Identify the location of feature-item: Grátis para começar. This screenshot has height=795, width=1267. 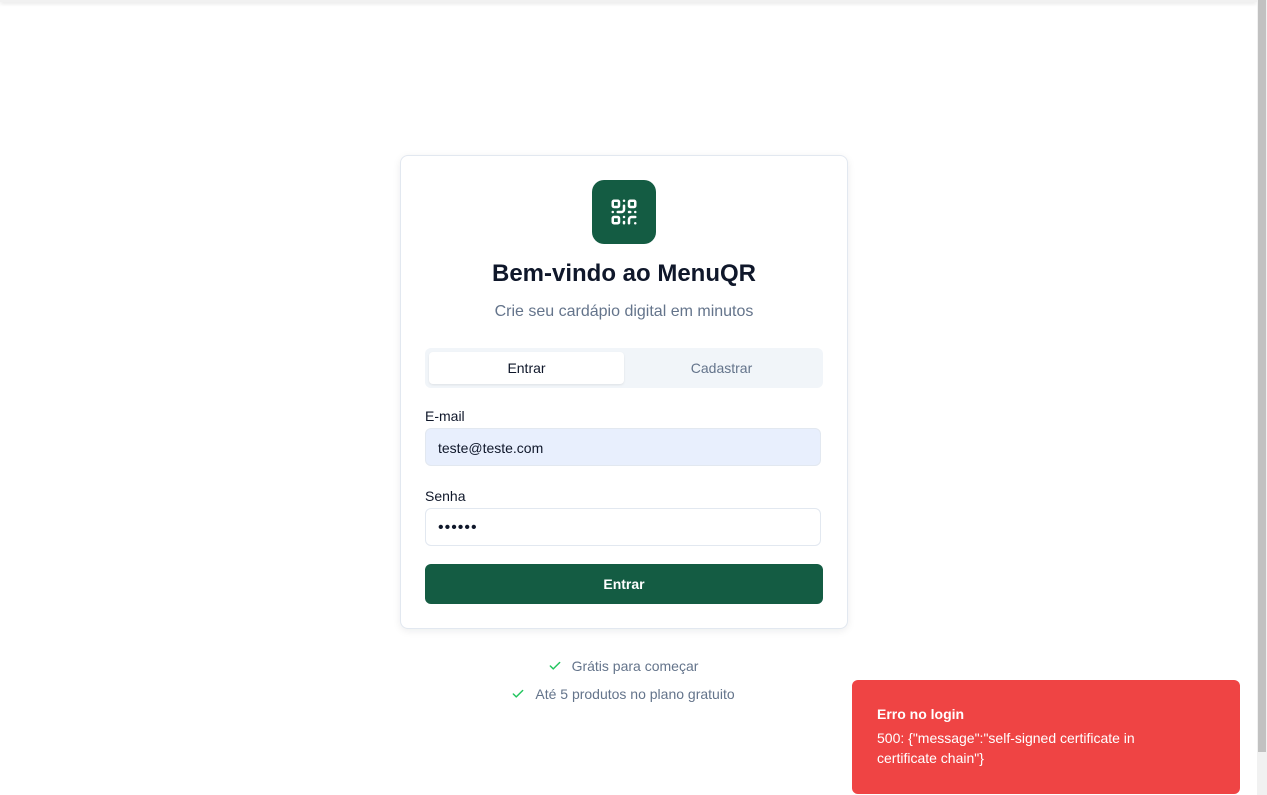
(623, 666).